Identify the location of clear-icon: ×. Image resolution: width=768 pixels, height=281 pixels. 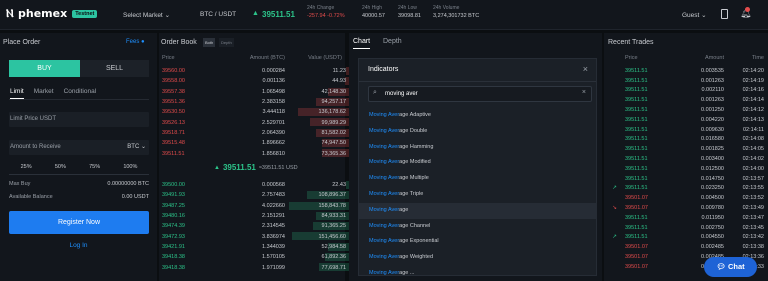
(584, 92).